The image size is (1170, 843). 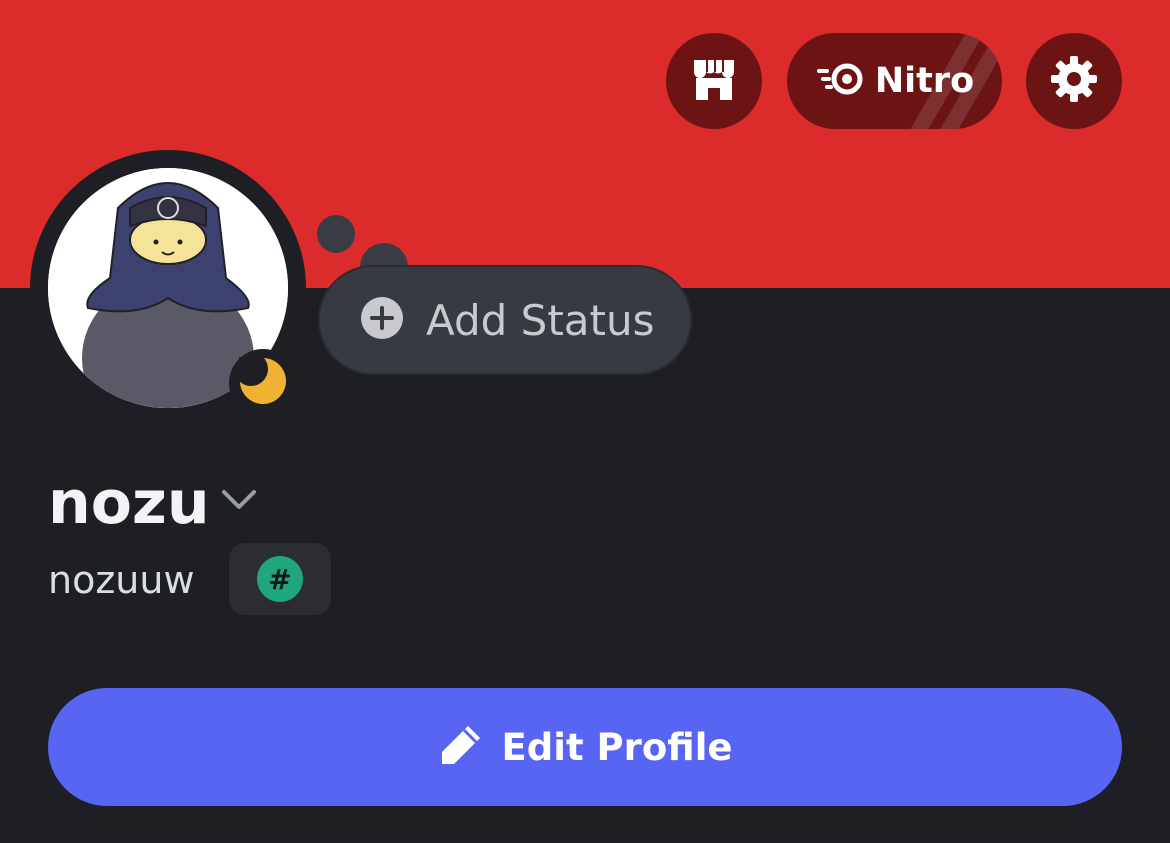 What do you see at coordinates (924, 81) in the screenshot?
I see `nitro-label: Nitro` at bounding box center [924, 81].